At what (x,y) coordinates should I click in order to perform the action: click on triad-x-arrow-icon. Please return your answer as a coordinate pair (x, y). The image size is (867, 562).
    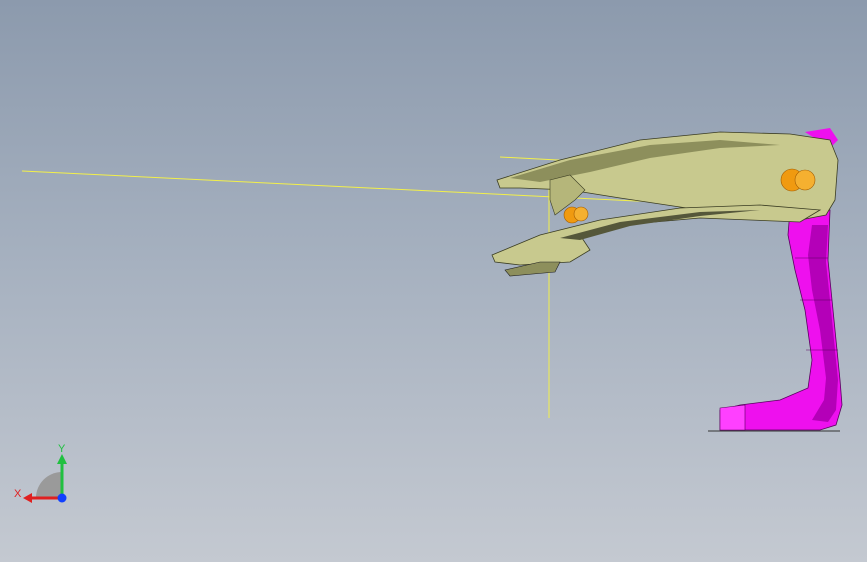
    Looking at the image, I should click on (27, 498).